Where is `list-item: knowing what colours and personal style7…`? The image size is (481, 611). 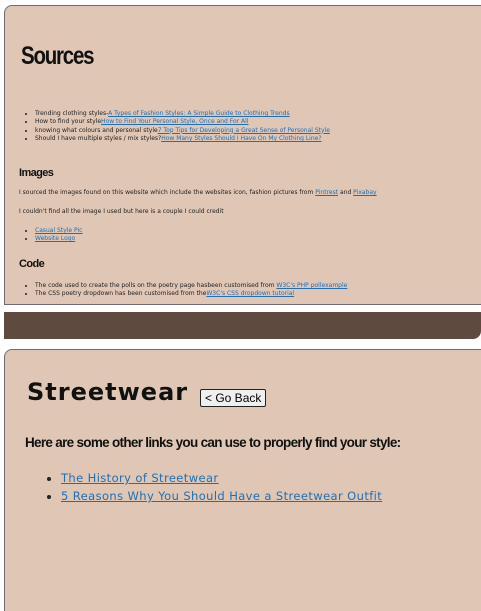
list-item: knowing what colours and personal style7… is located at coordinates (258, 131).